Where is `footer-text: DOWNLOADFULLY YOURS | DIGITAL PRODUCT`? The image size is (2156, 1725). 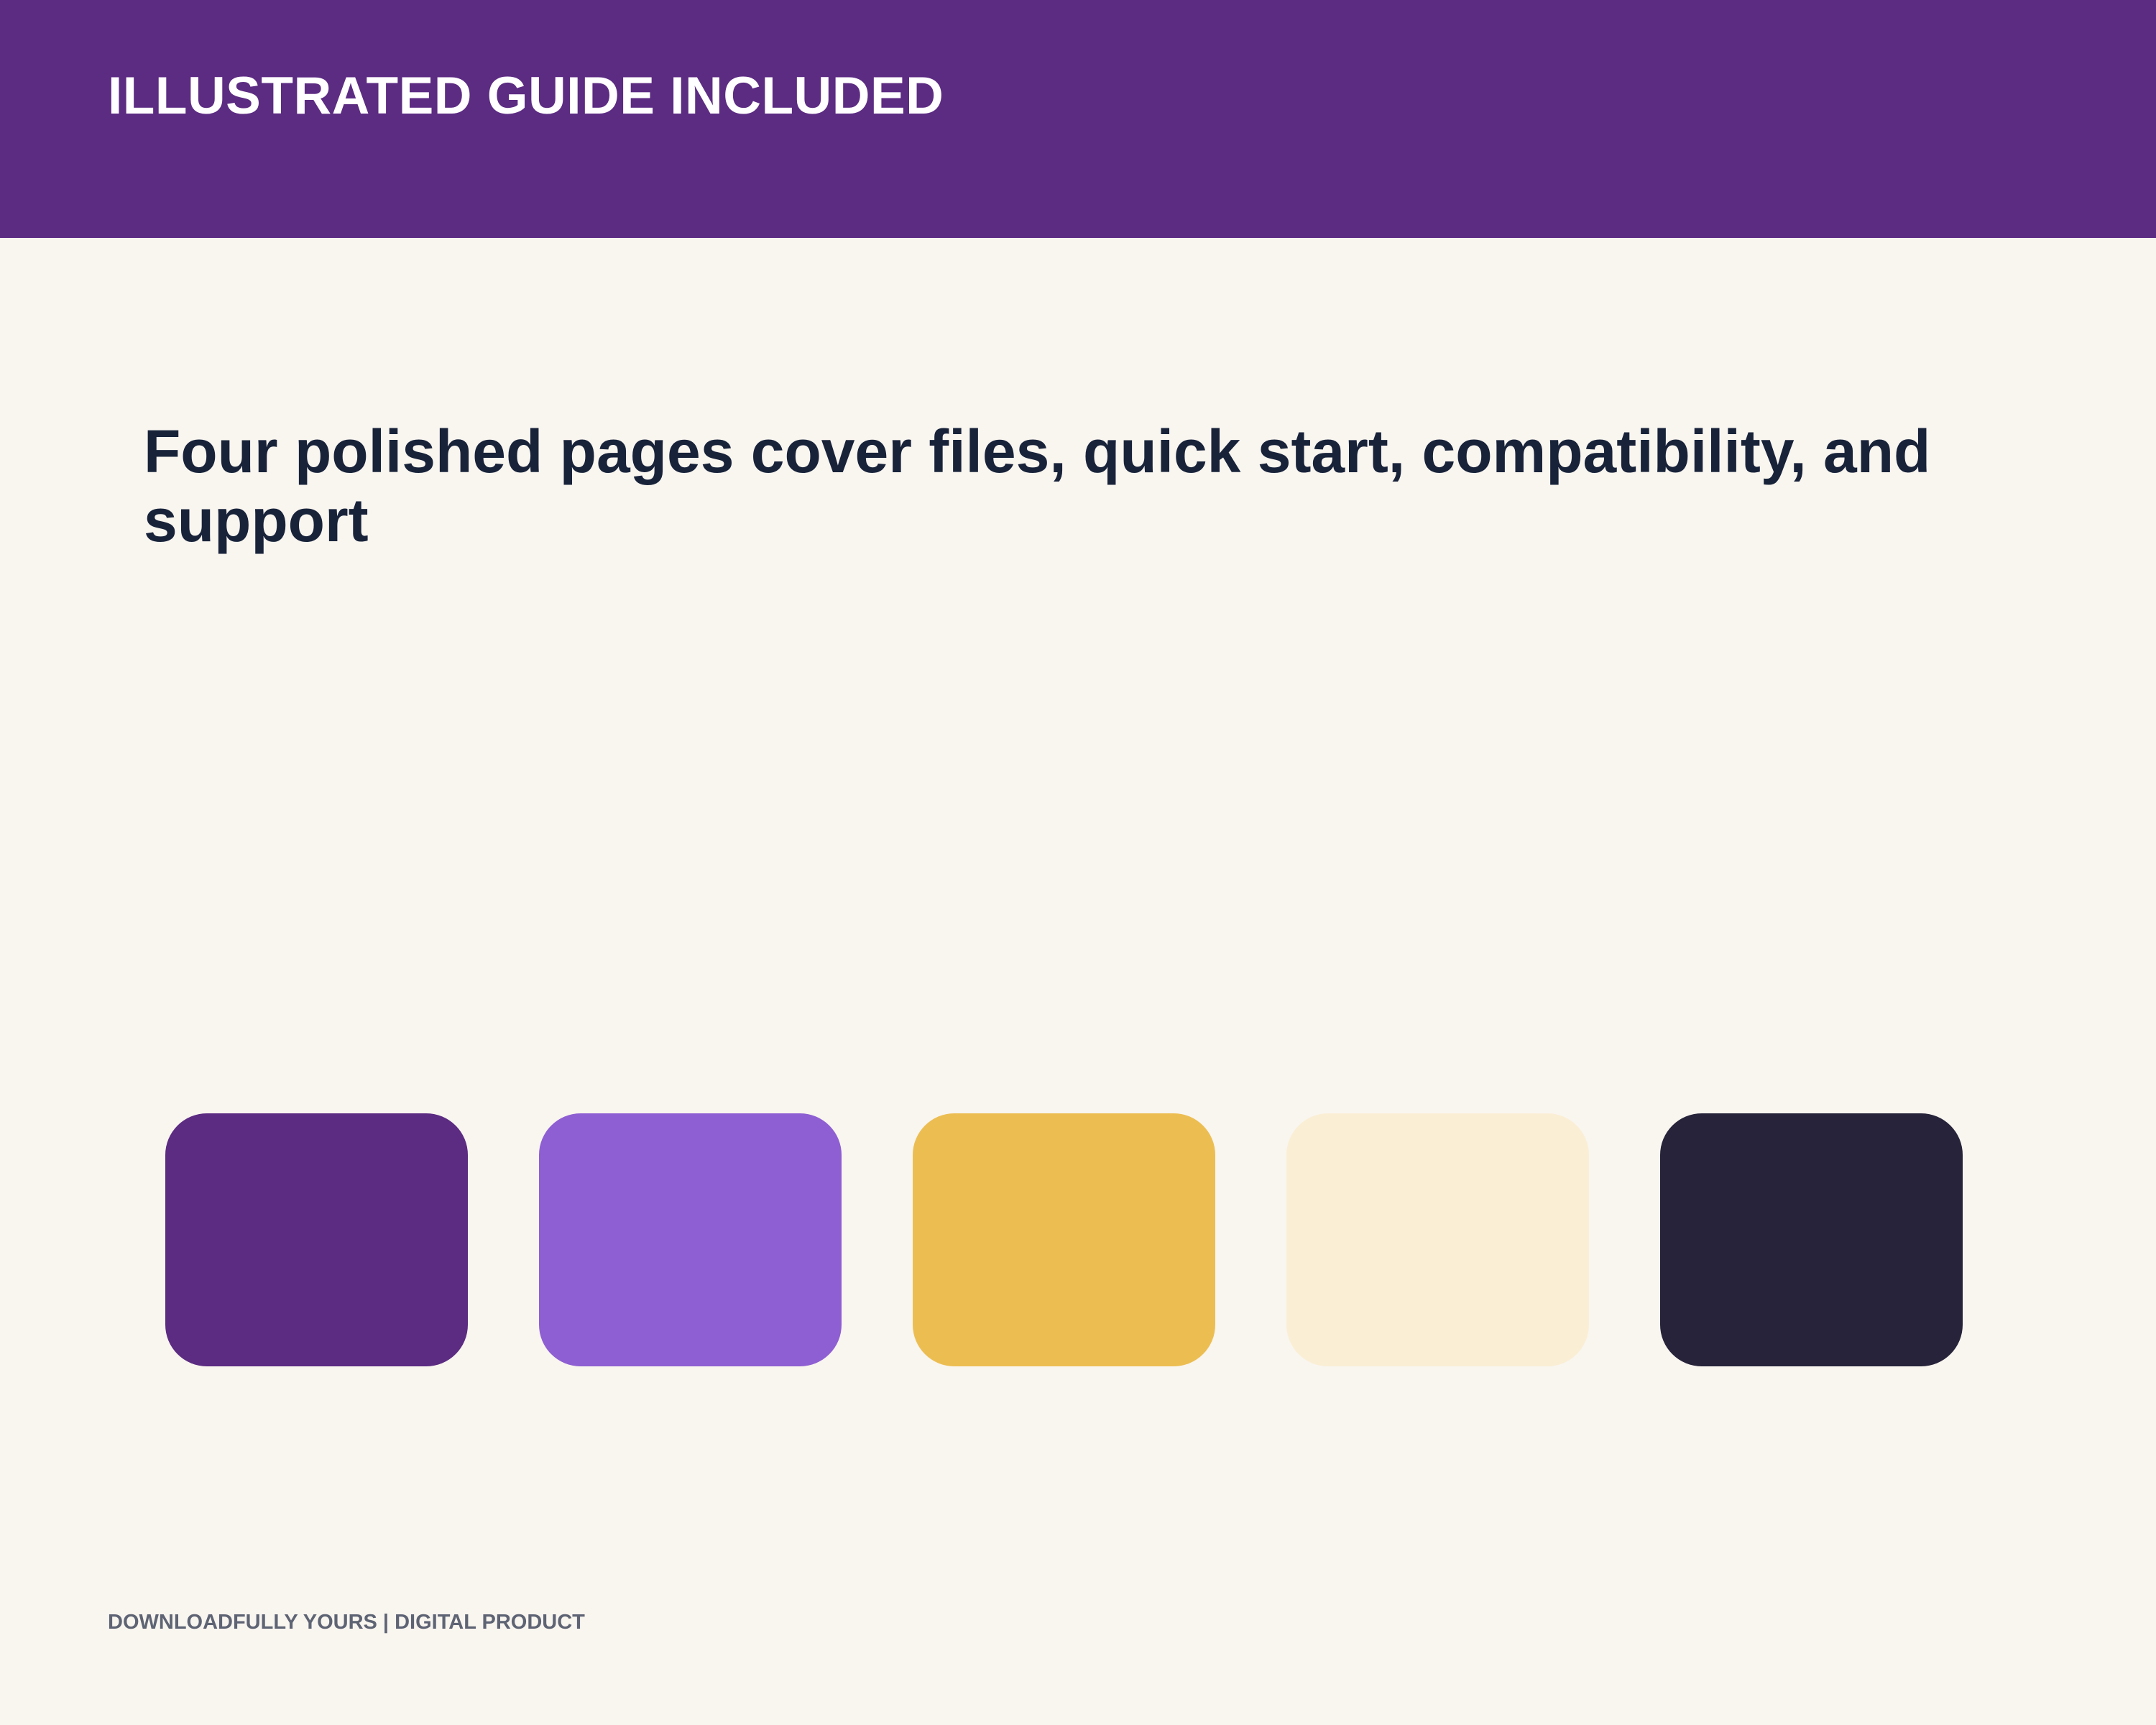
footer-text: DOWNLOADFULLY YOURS | DIGITAL PRODUCT is located at coordinates (346, 1622).